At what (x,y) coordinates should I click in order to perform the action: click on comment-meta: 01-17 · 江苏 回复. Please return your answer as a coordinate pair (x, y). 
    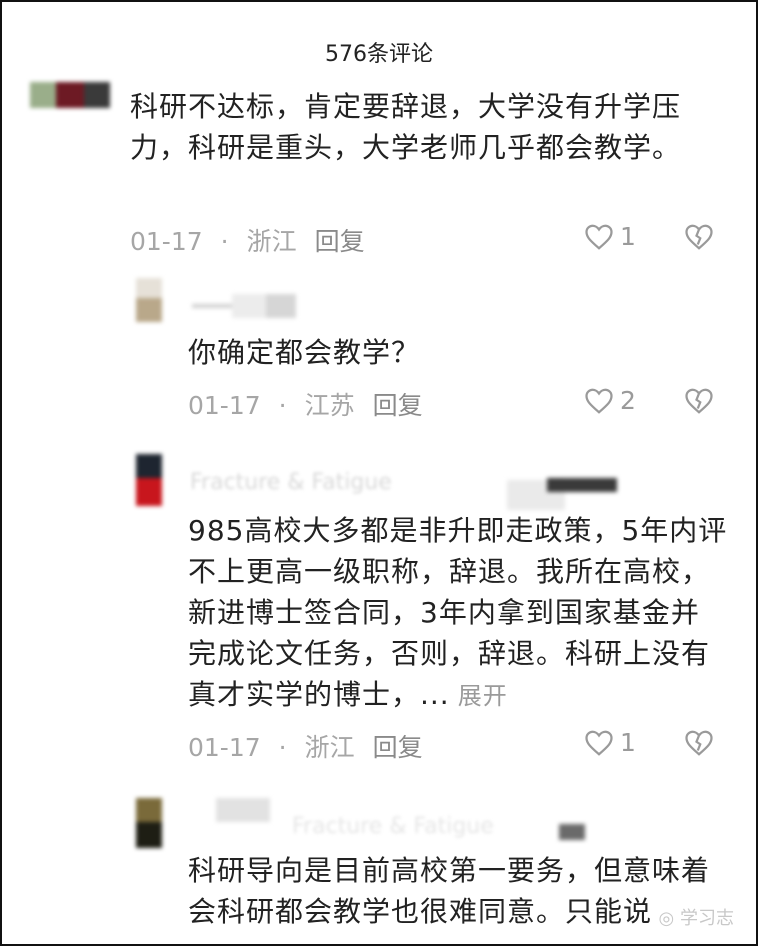
    Looking at the image, I should click on (305, 404).